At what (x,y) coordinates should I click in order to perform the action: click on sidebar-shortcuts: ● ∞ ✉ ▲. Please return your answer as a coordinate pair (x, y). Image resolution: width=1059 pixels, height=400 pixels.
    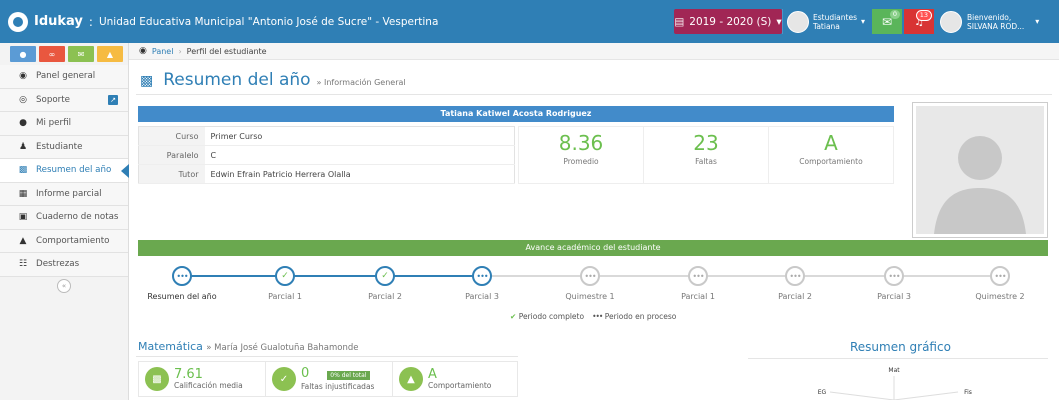
    Looking at the image, I should click on (64, 54).